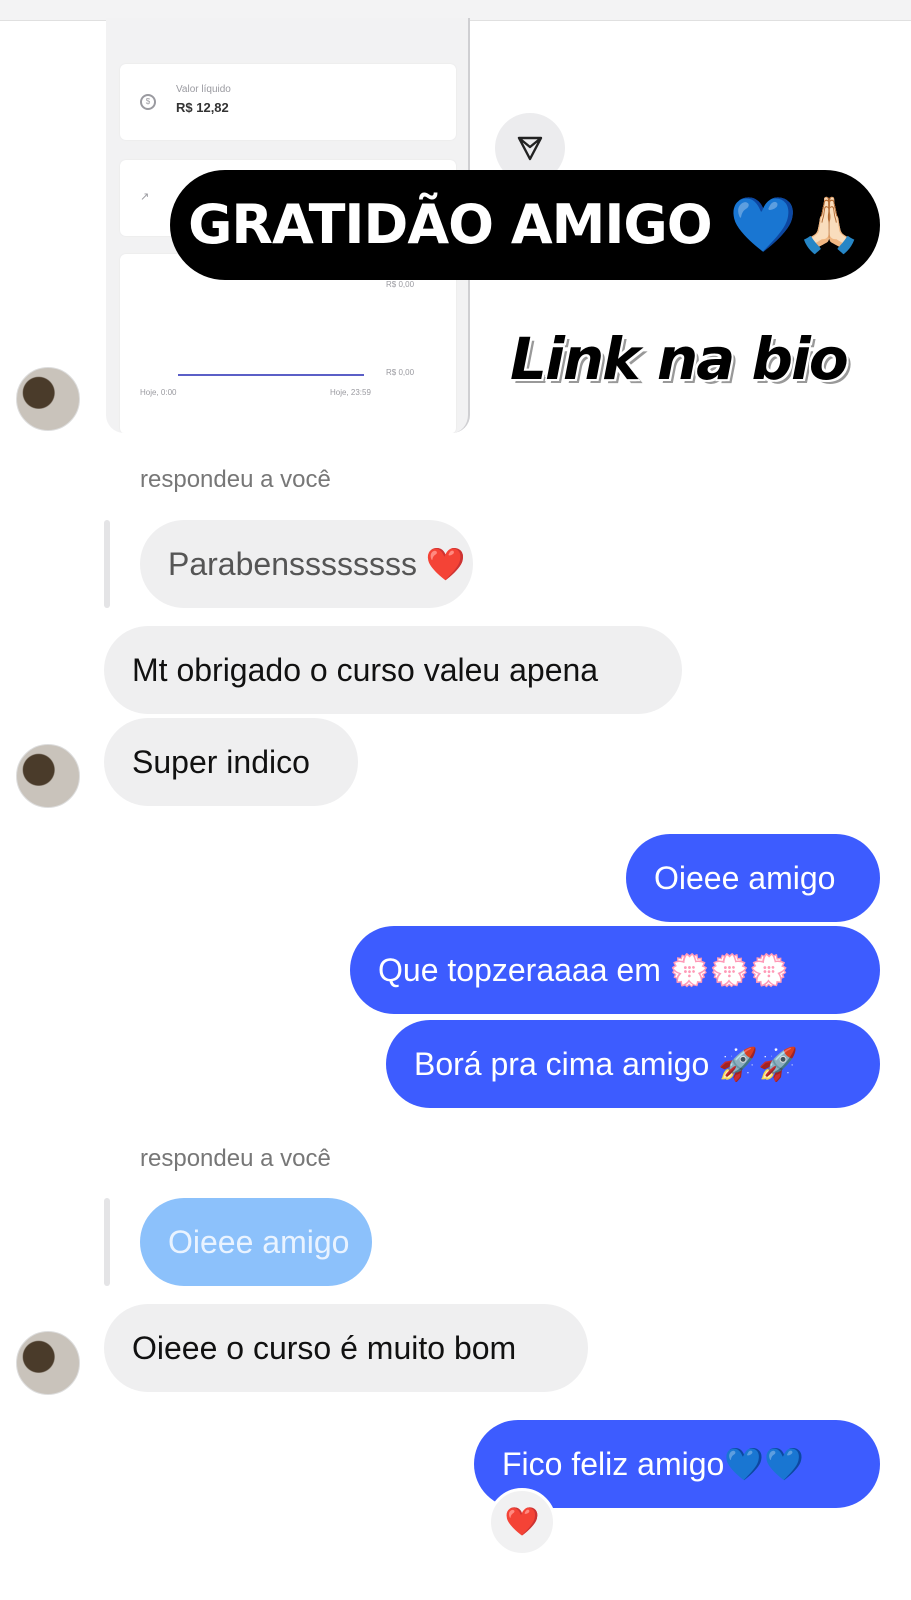 This screenshot has height=1600, width=911. Describe the element at coordinates (203, 89) in the screenshot. I see `net-value-label: Valor líquido` at that location.